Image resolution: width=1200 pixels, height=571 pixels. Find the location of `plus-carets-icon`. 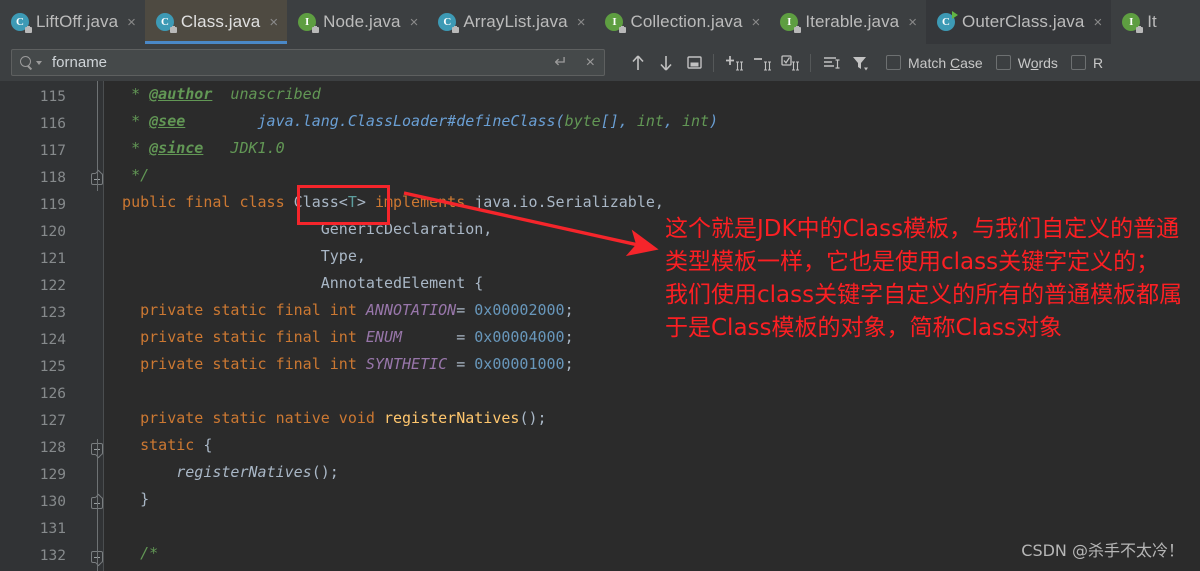

plus-carets-icon is located at coordinates (734, 63).